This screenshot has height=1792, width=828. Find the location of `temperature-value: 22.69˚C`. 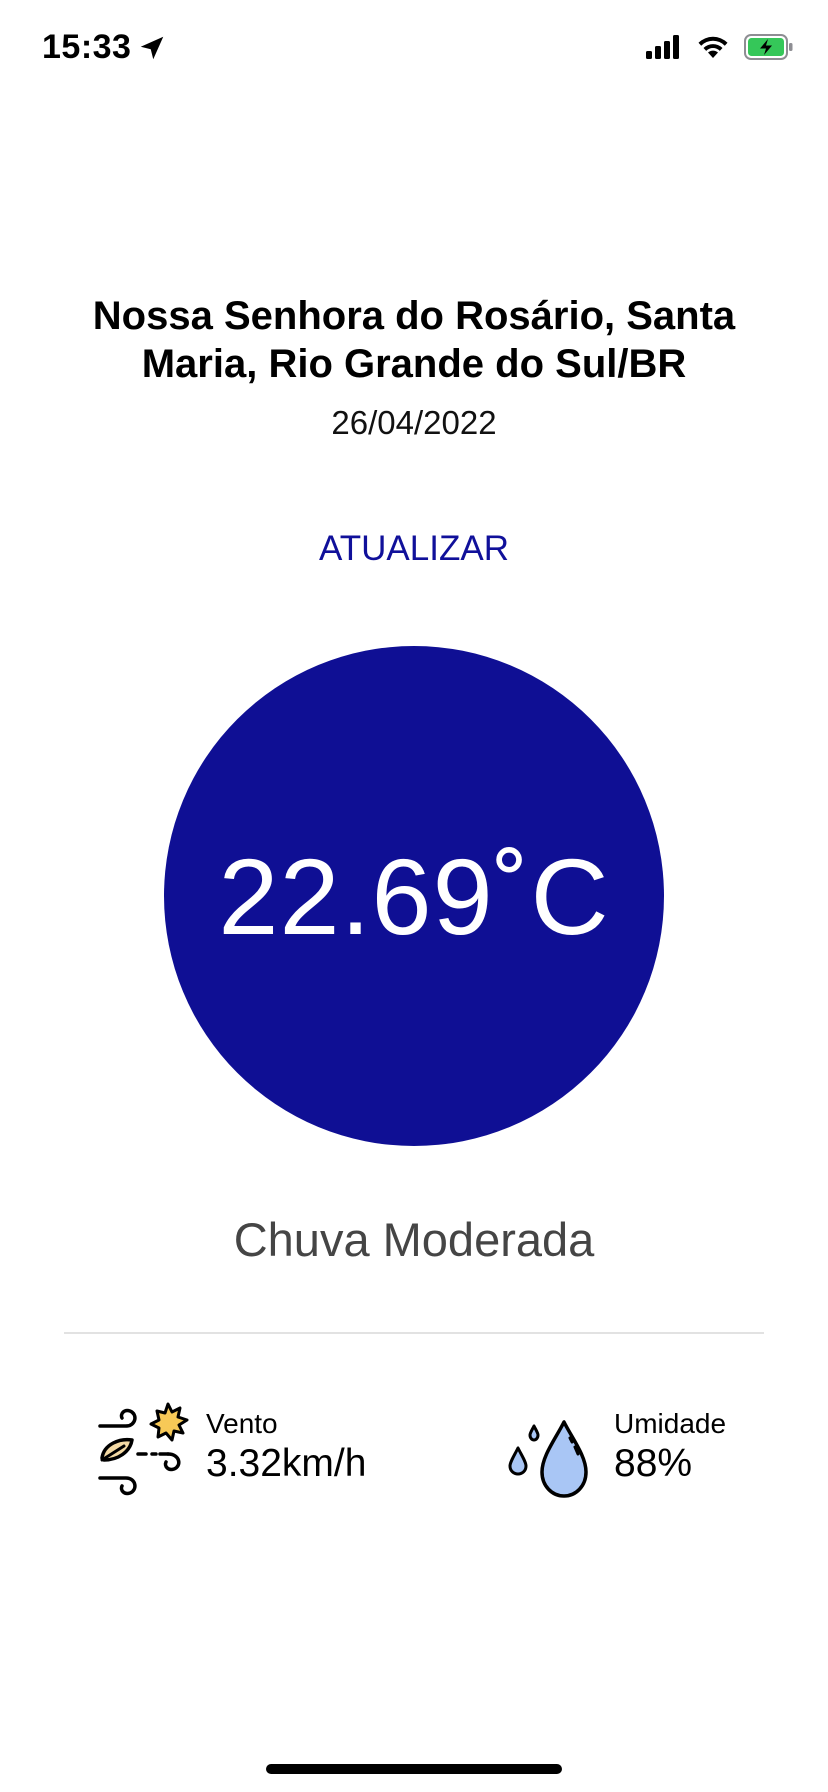

temperature-value: 22.69˚C is located at coordinates (414, 896).